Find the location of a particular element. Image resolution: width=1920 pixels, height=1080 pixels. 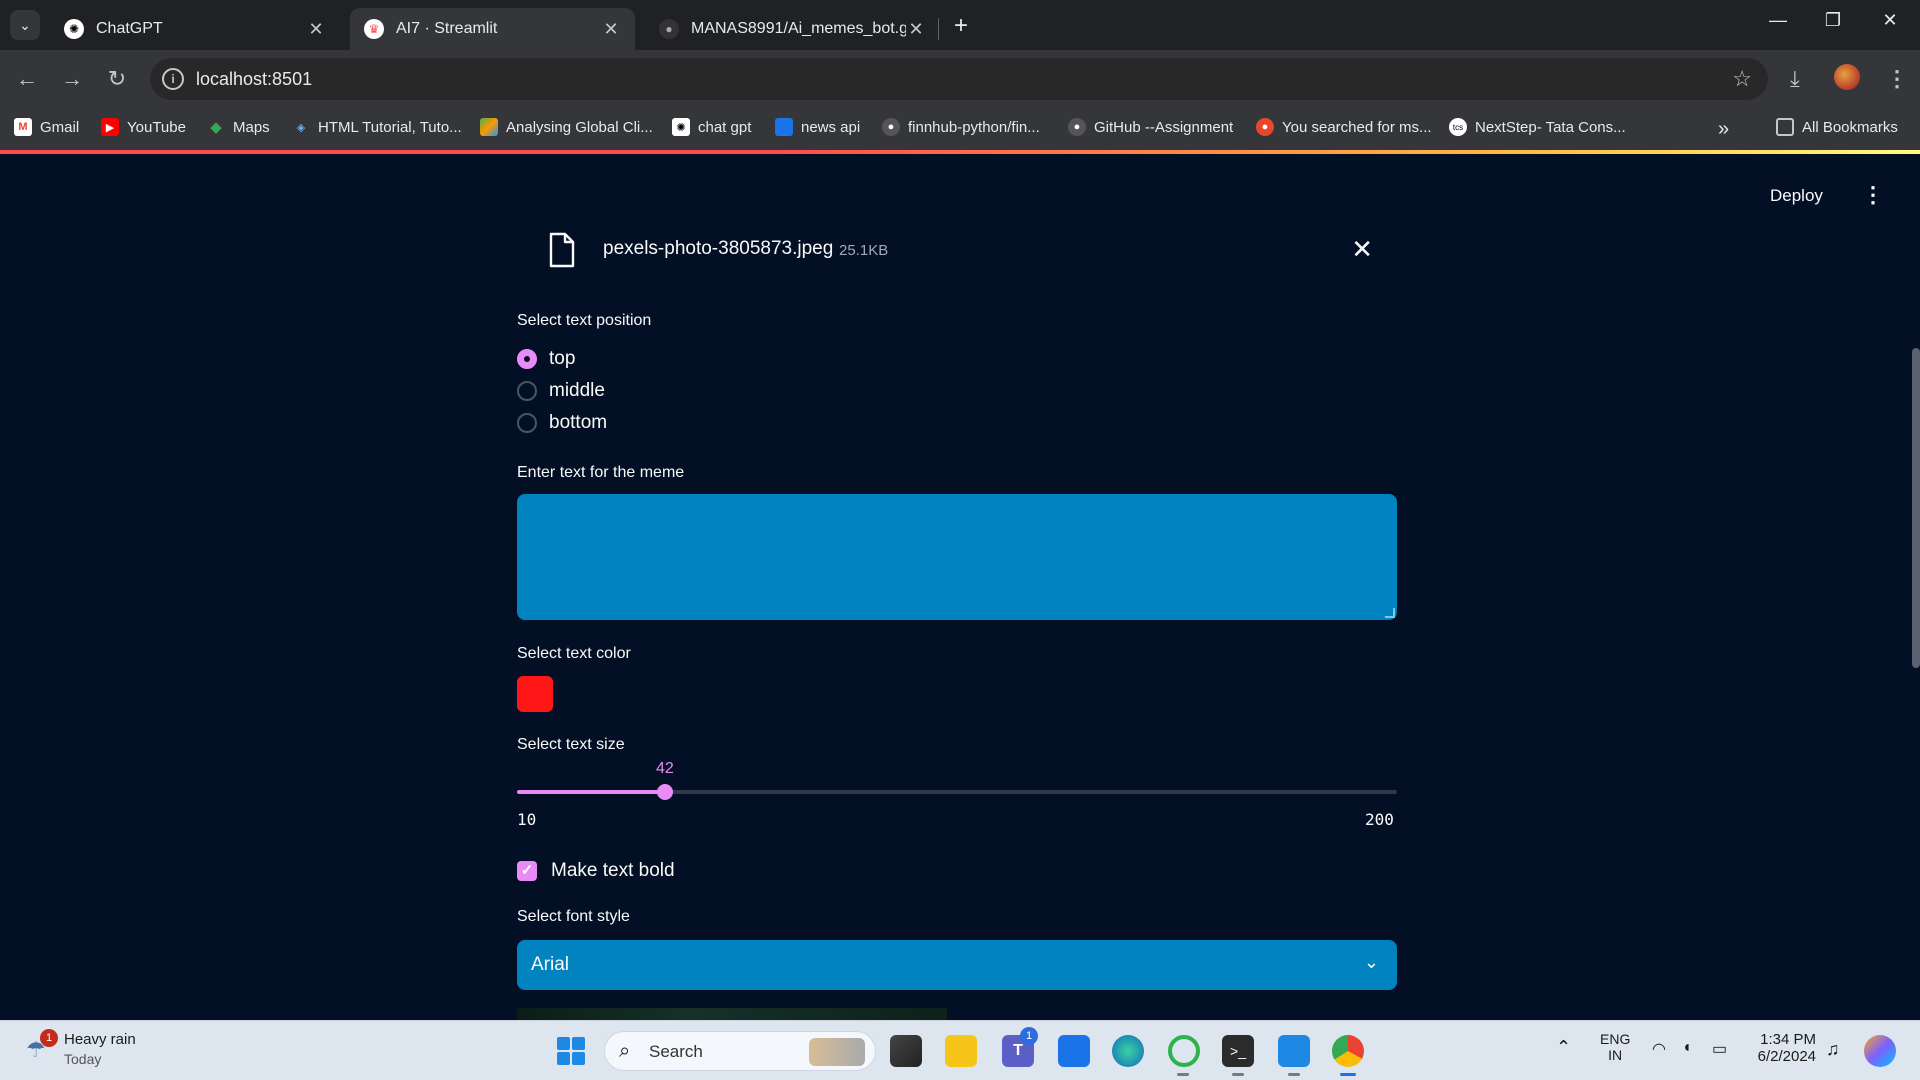

bookmark-label: All Bookmarks is located at coordinates (1850, 127).